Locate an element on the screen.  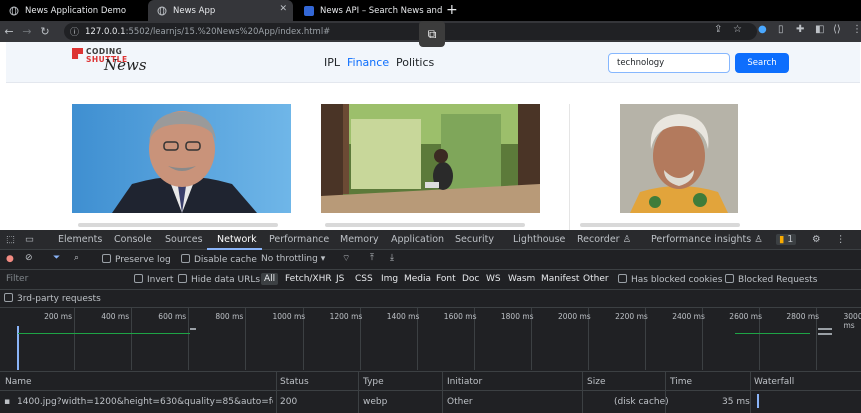
blocked-cookies-checkbox: Has blocked cookies is located at coordinates (670, 279).